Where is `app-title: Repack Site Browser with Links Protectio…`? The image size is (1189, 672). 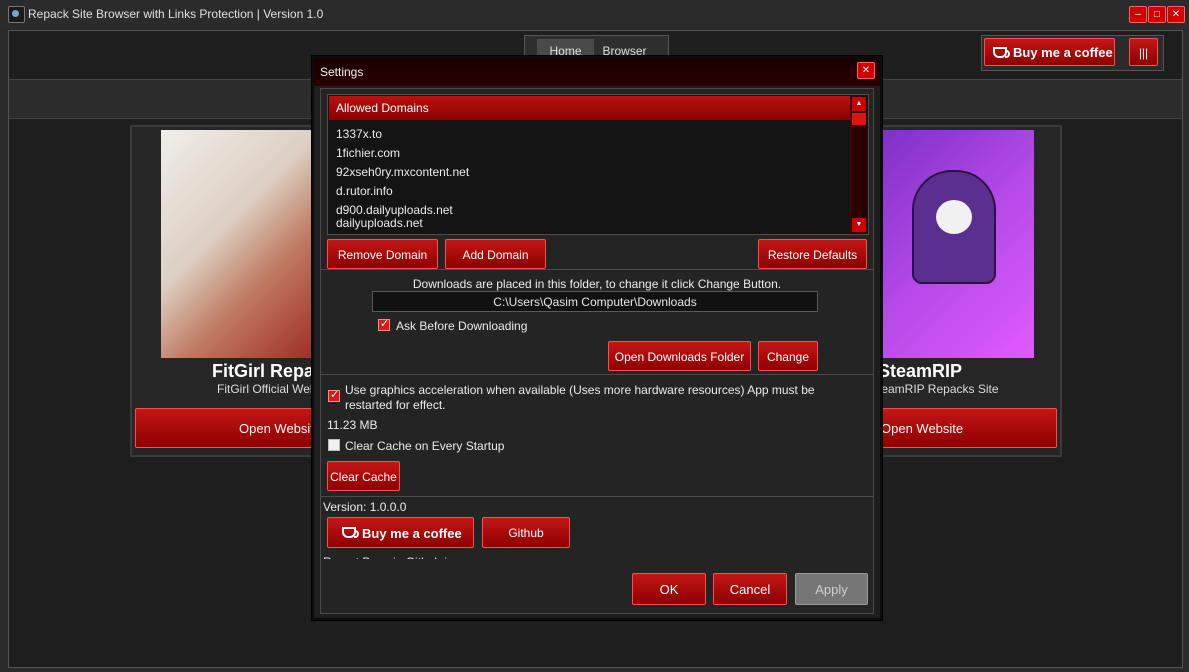
app-title: Repack Site Browser with Links Protectio… is located at coordinates (176, 14).